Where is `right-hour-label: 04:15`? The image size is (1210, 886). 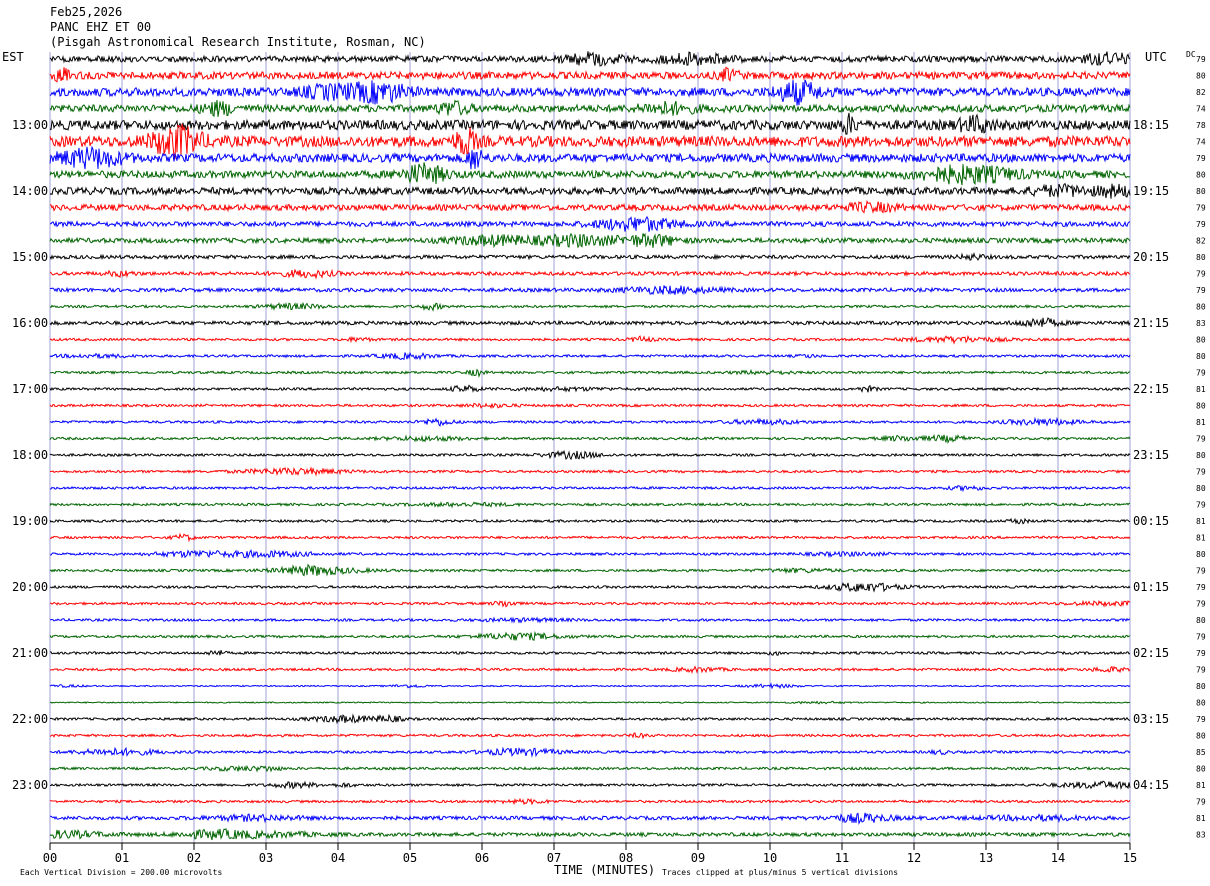
right-hour-label: 04:15 is located at coordinates (1151, 785).